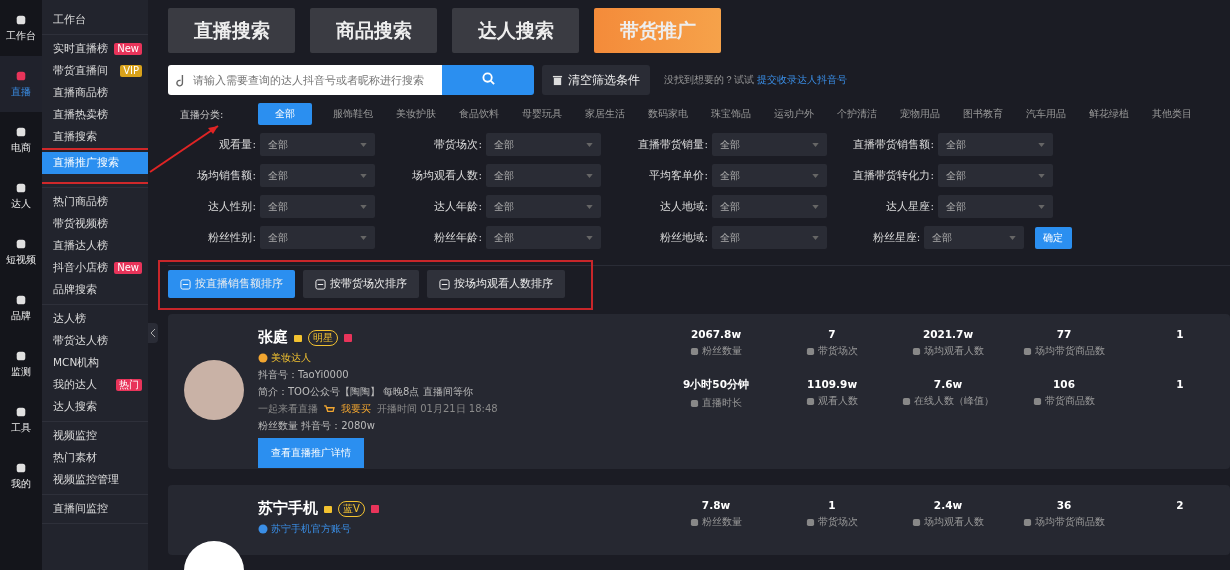  I want to click on menu-badge: New, so click(128, 49).